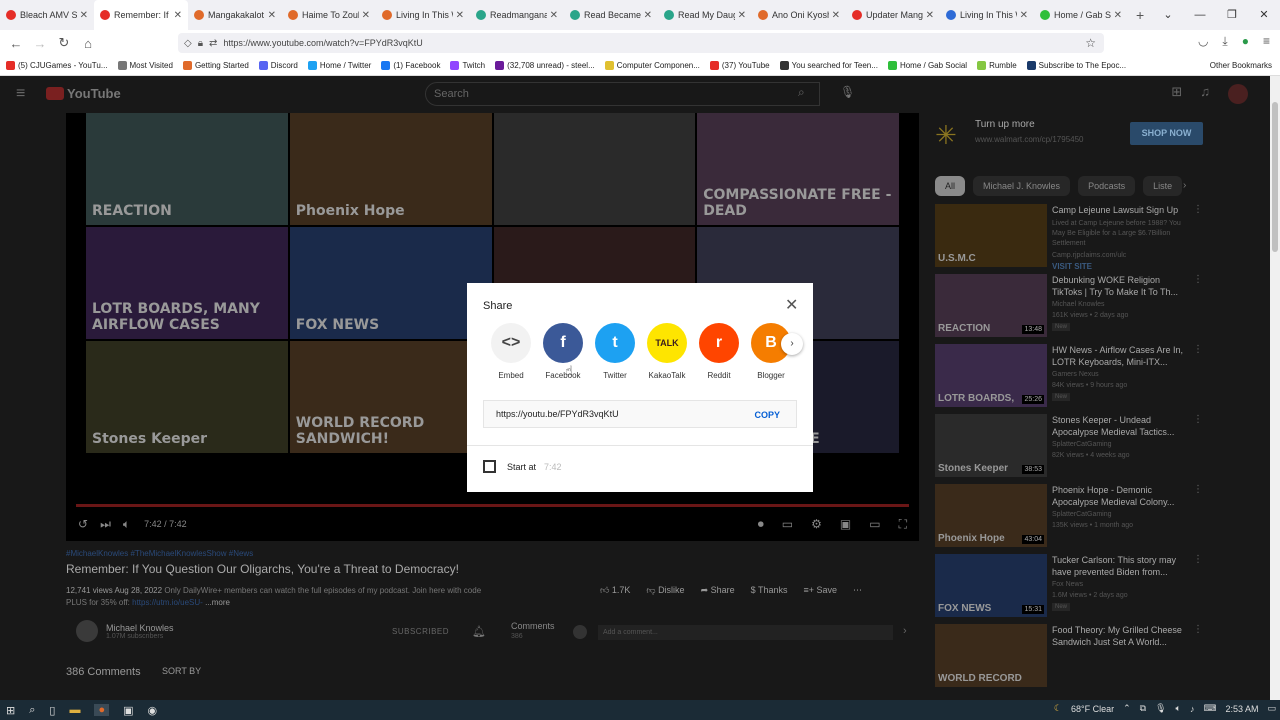 The image size is (1280, 720). I want to click on recommendation-channel: SplatterCatGaming, so click(1082, 444).